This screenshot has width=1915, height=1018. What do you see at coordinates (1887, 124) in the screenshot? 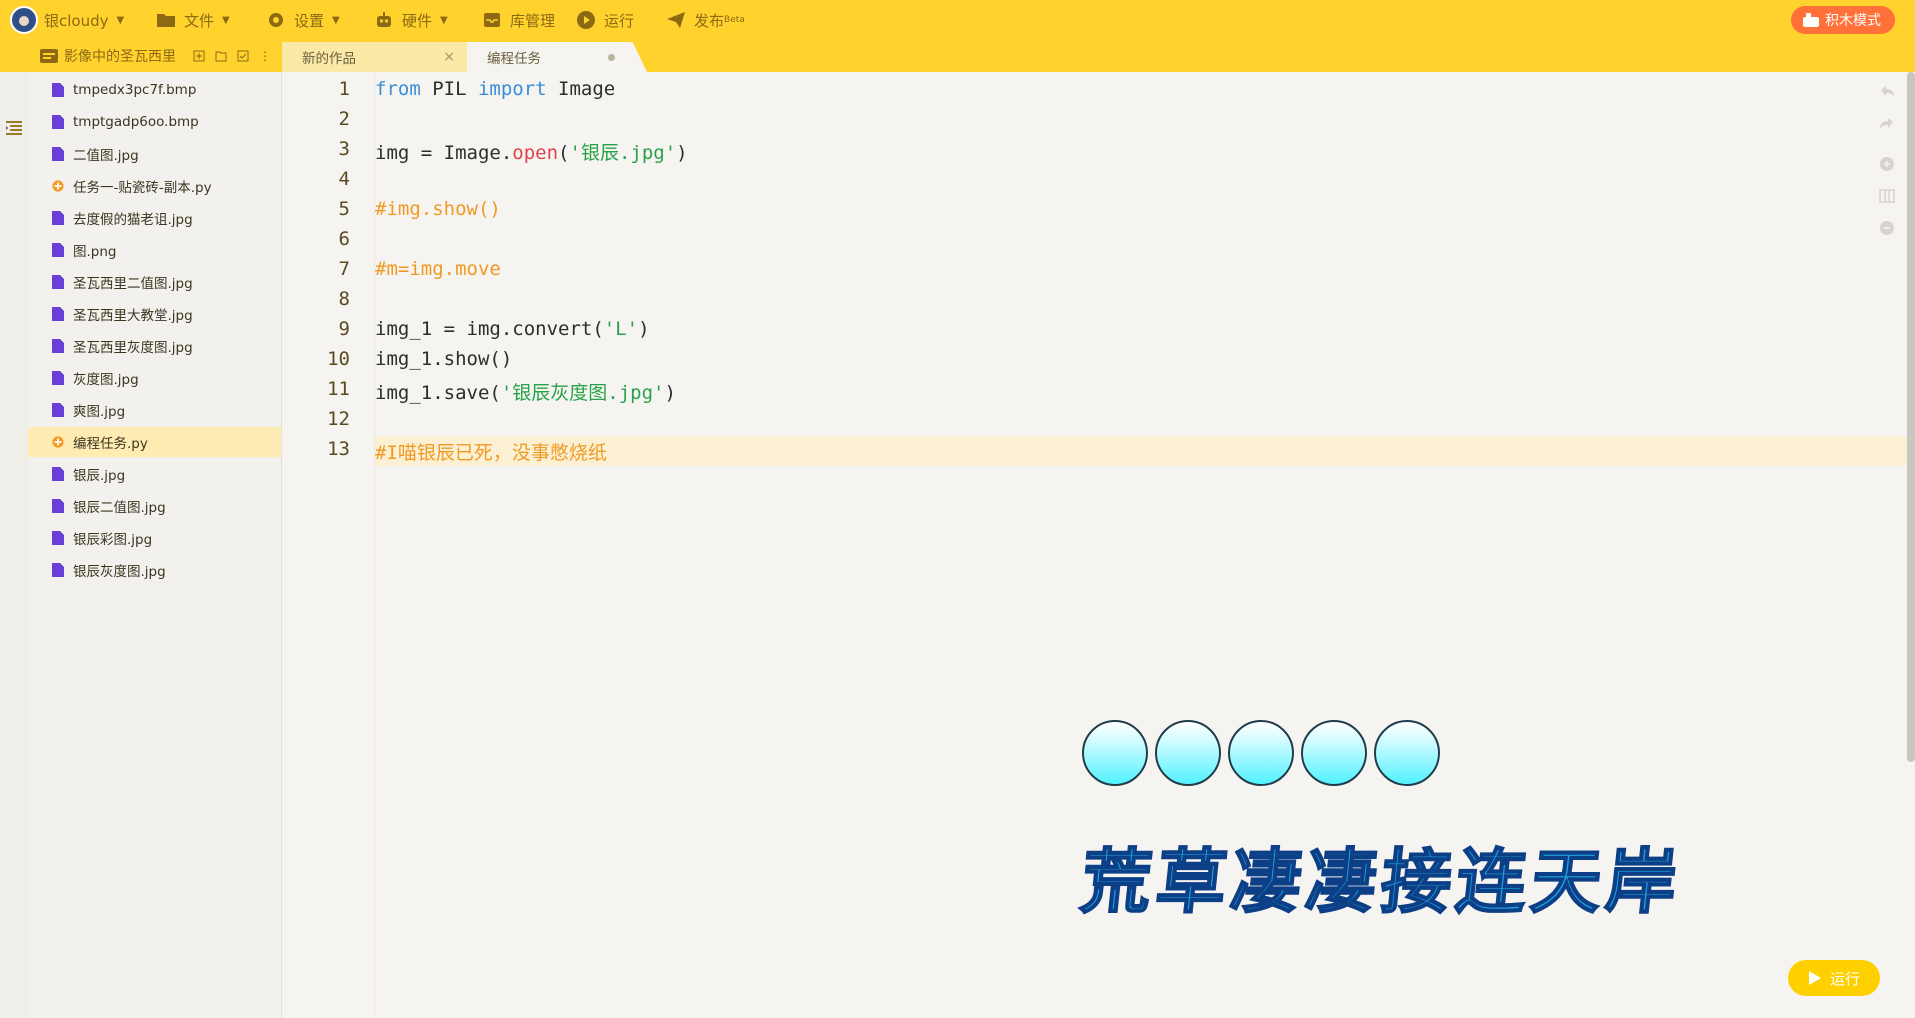
I see `redo-icon` at bounding box center [1887, 124].